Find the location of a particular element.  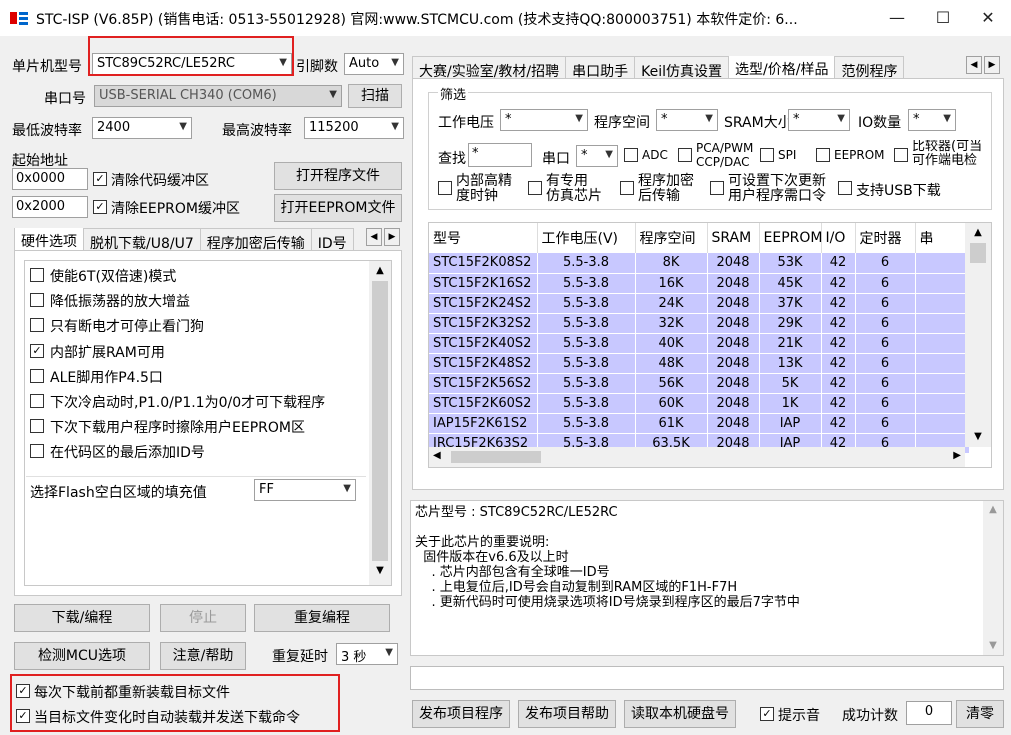

clear-count-button: 清零 is located at coordinates (980, 714).